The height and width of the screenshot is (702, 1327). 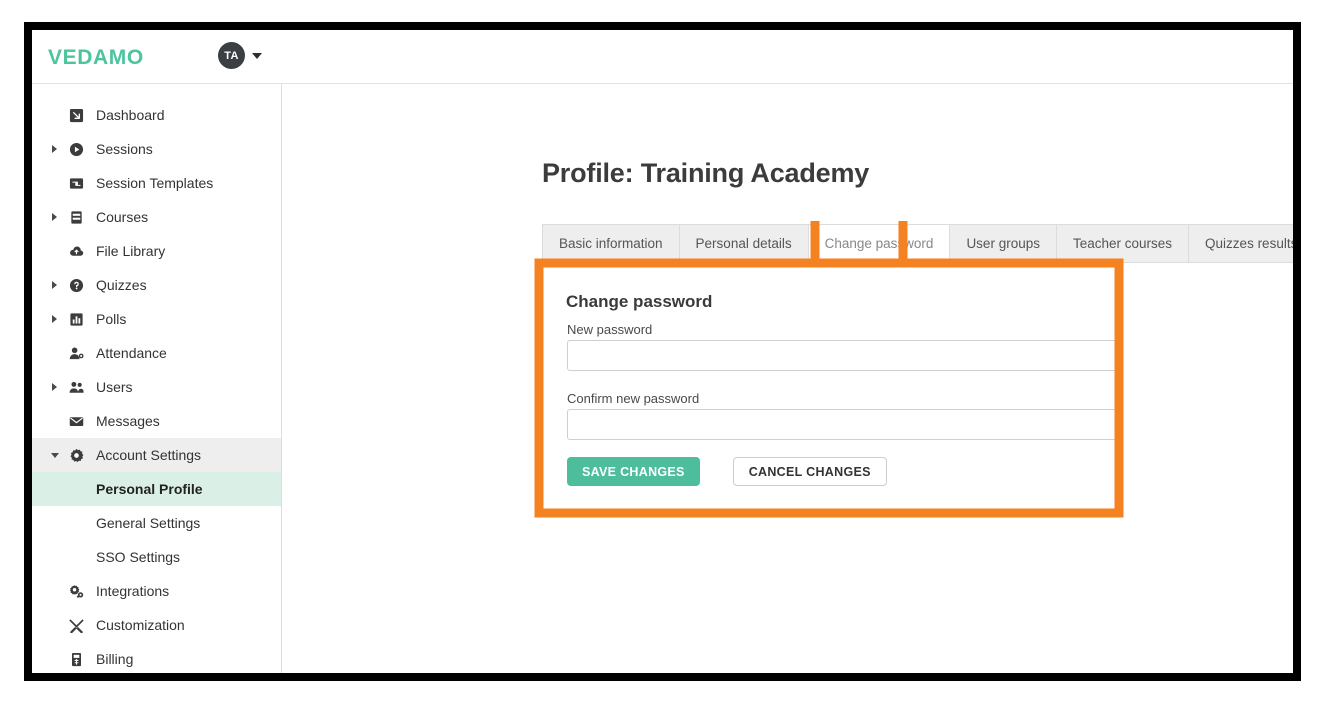 I want to click on question-circle-icon, so click(x=76, y=285).